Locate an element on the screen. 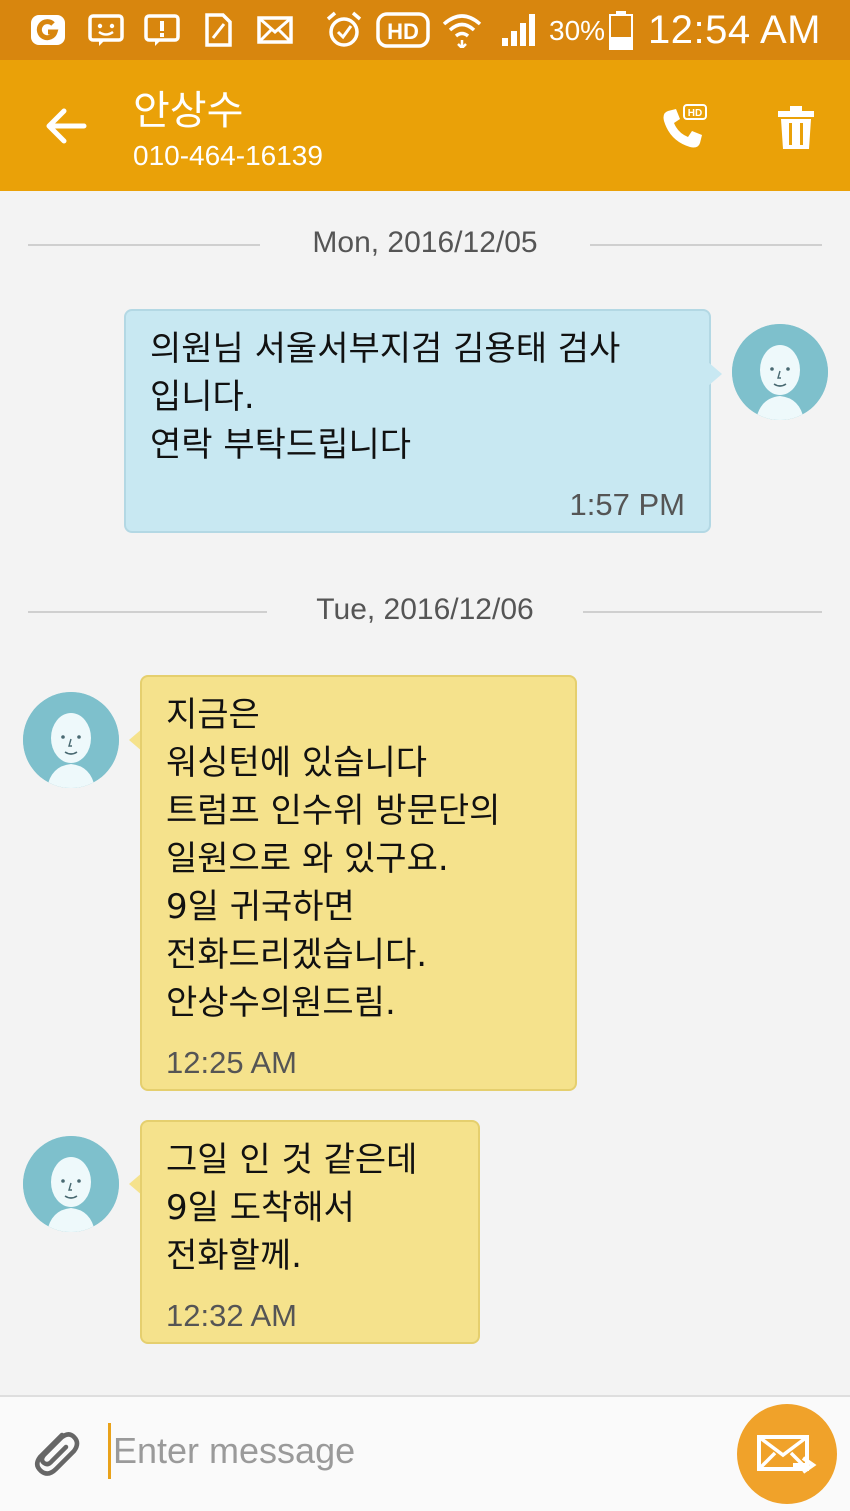  bubble-tail is located at coordinates (715, 374).